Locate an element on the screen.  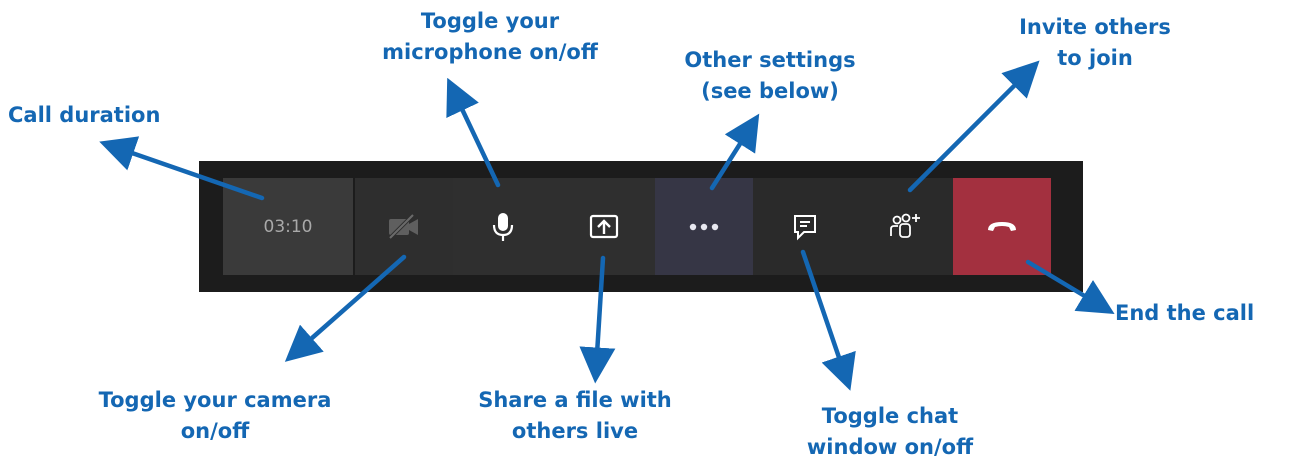
arrow-call-duration is located at coordinates (182, 168).